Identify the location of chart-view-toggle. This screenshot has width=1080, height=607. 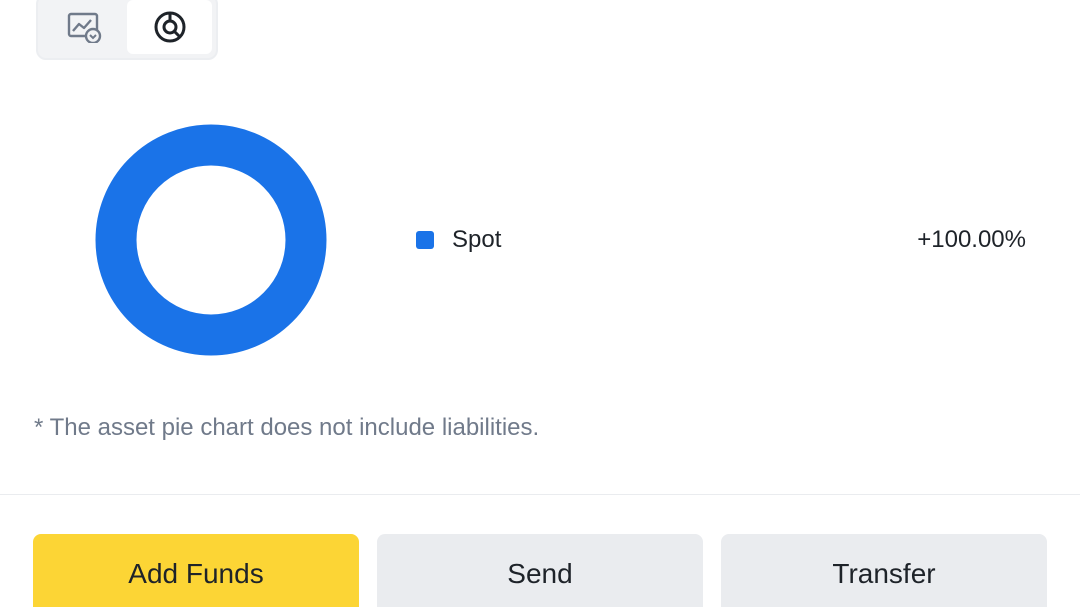
(127, 30).